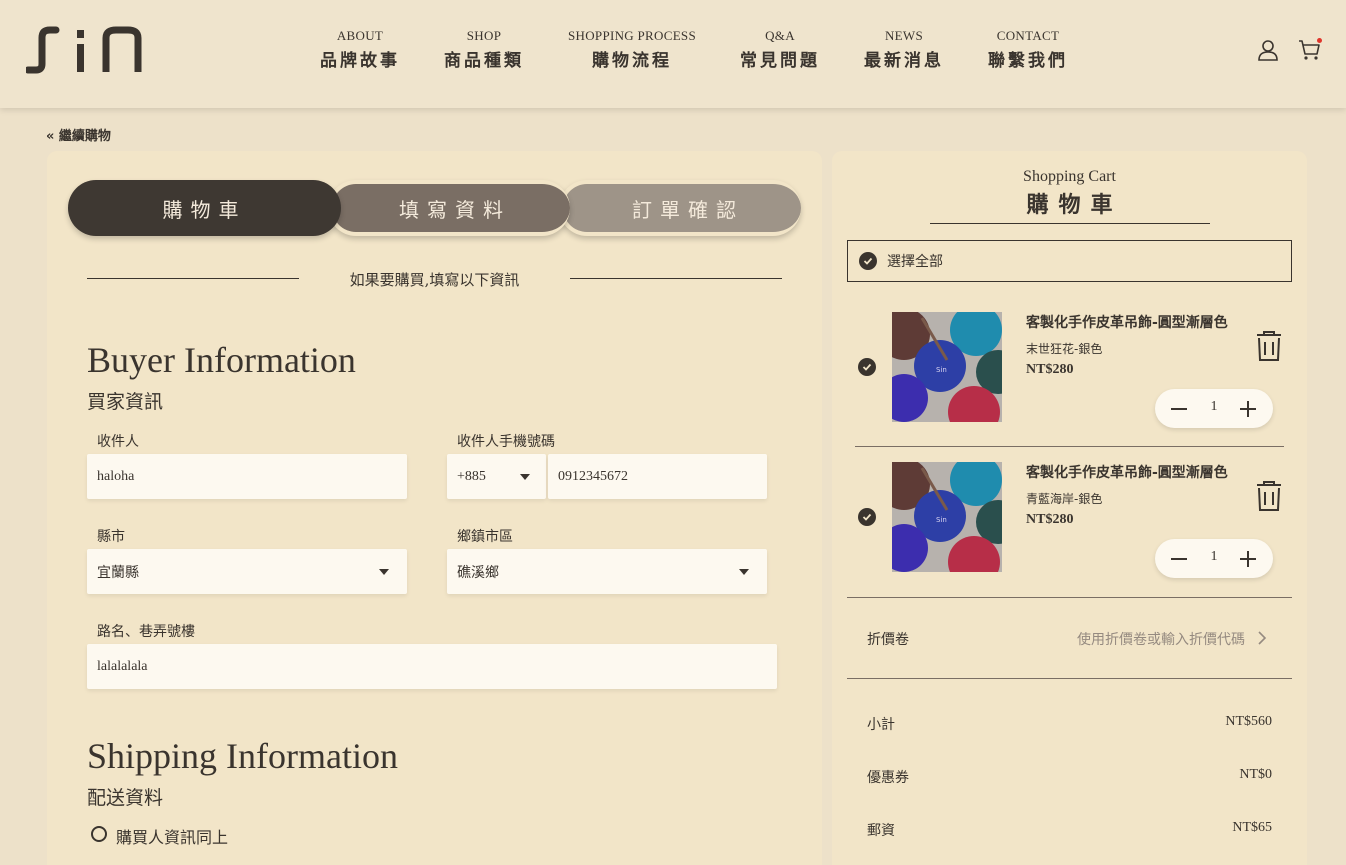  Describe the element at coordinates (496, 476) in the screenshot. I see `phone-code-select: +885` at that location.